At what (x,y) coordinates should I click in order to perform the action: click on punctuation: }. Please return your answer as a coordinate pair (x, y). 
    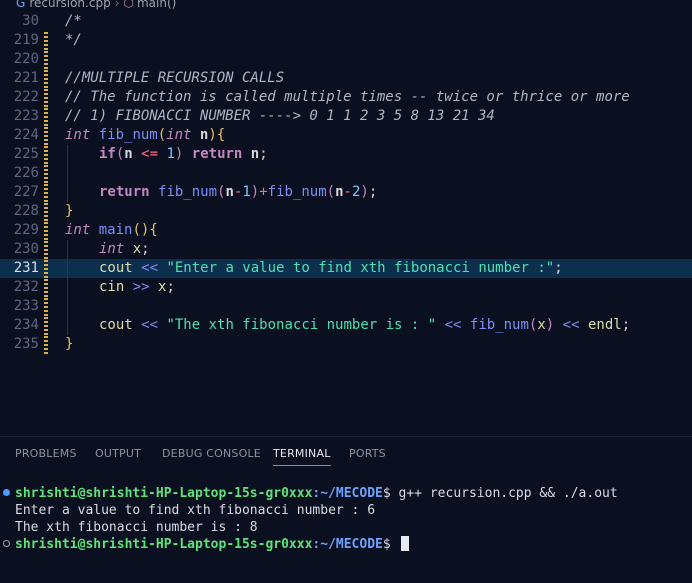
    Looking at the image, I should click on (69, 211).